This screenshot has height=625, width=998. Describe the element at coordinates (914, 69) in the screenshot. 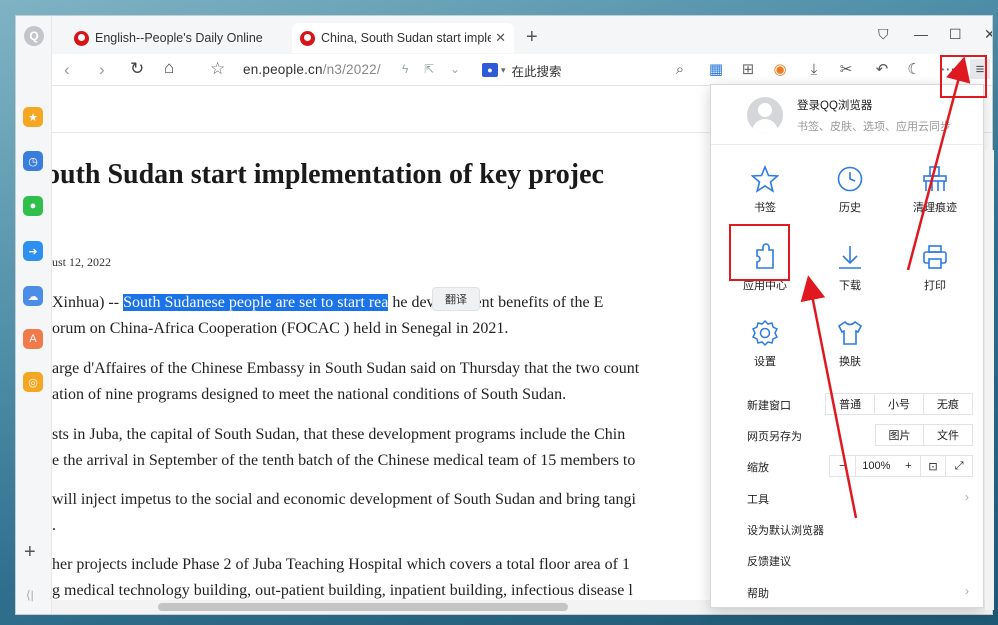

I see `night-mode-moon-icon: ☾` at that location.